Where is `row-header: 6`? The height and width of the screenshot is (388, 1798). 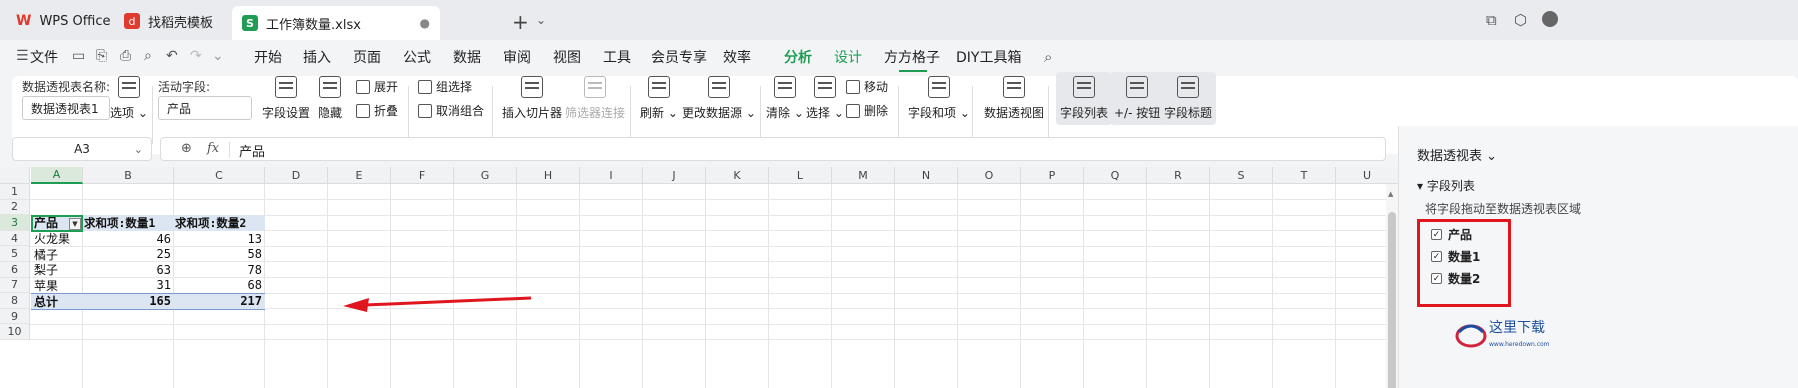 row-header: 6 is located at coordinates (15, 270).